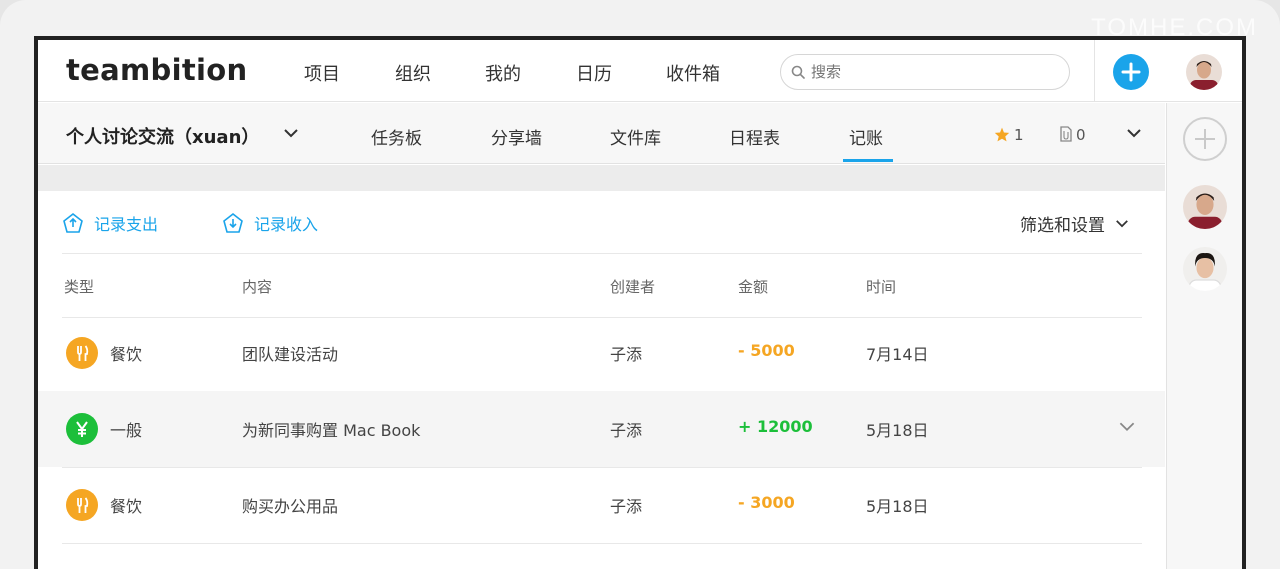 This screenshot has height=569, width=1280. What do you see at coordinates (601, 505) in the screenshot?
I see `table-row: 餐饮 购买办公用品 子添 - 3000 5月18日` at bounding box center [601, 505].